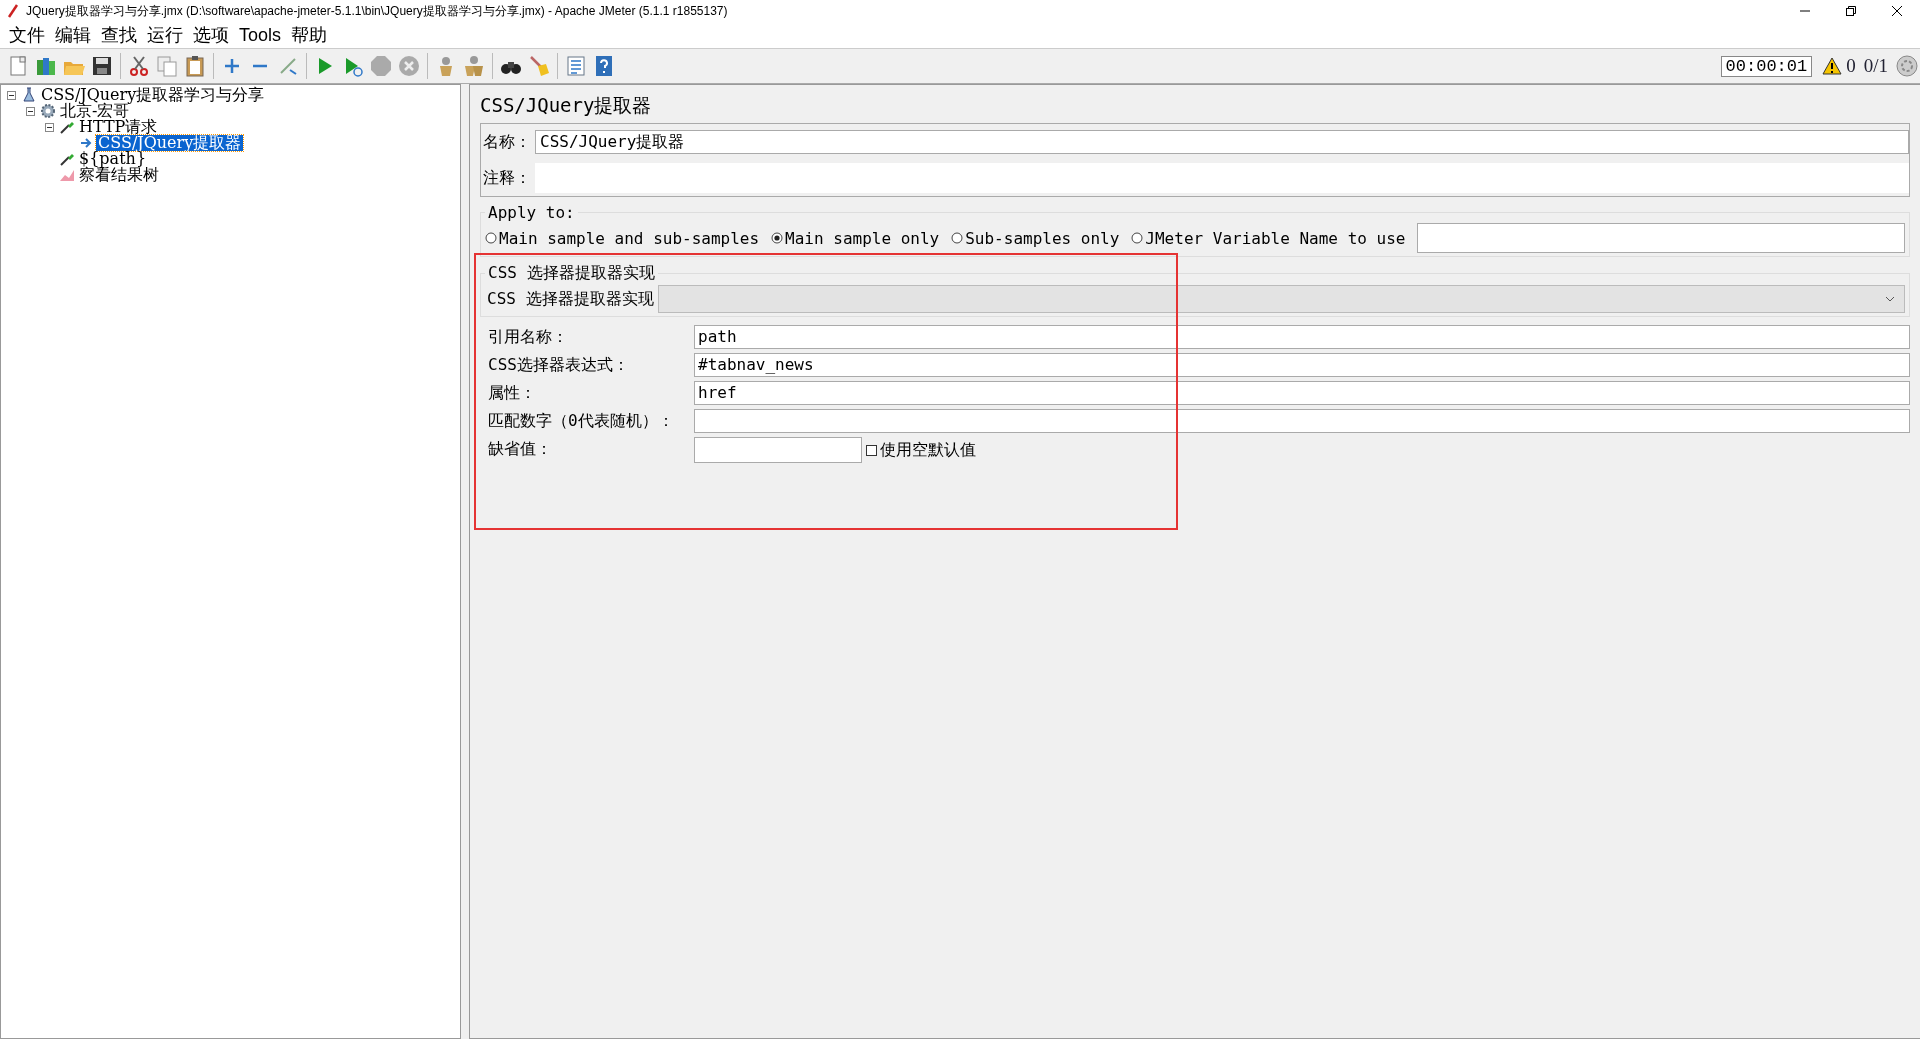  I want to click on thread-count: 0/1, so click(1875, 66).